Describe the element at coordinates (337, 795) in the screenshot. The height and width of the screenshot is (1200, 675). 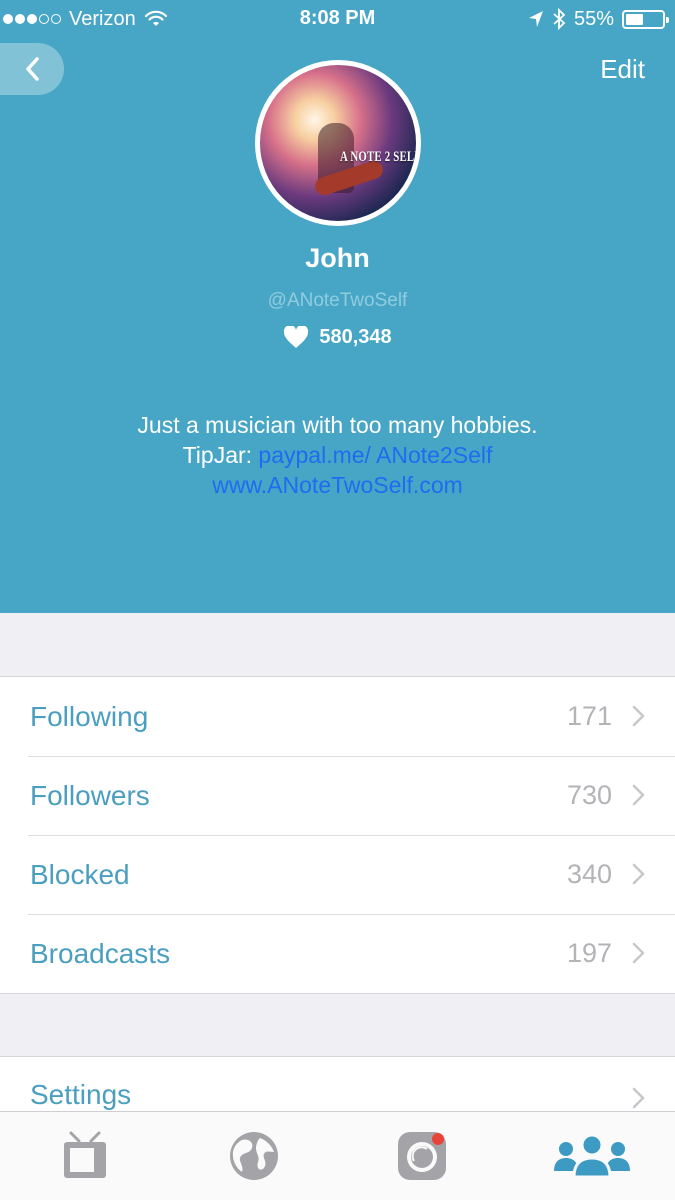
I see `followers-row: Followers 730` at that location.